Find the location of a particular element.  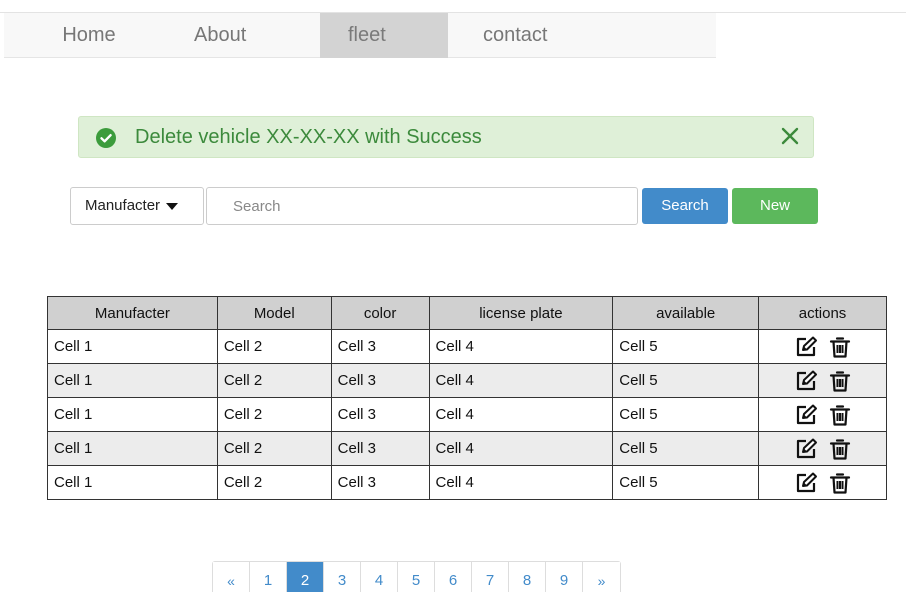

pagination-page: 9 is located at coordinates (564, 577).